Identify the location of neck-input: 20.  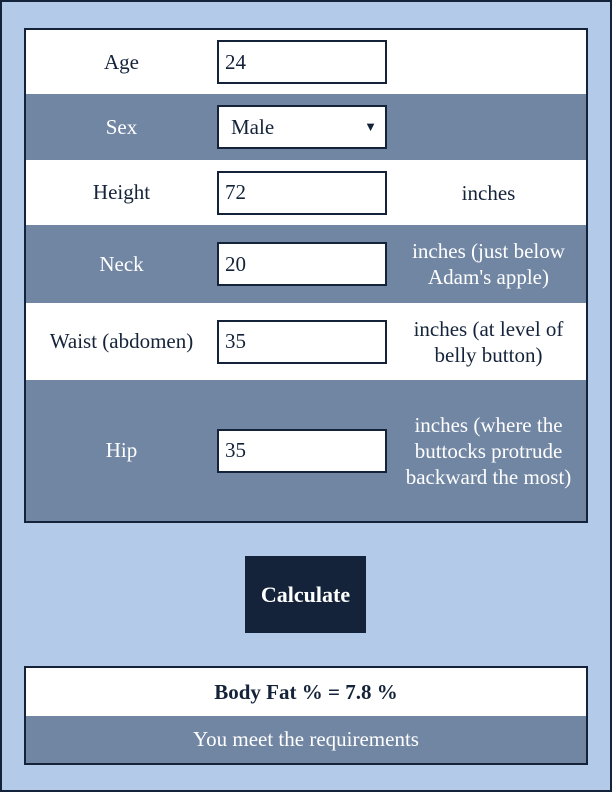
(302, 264).